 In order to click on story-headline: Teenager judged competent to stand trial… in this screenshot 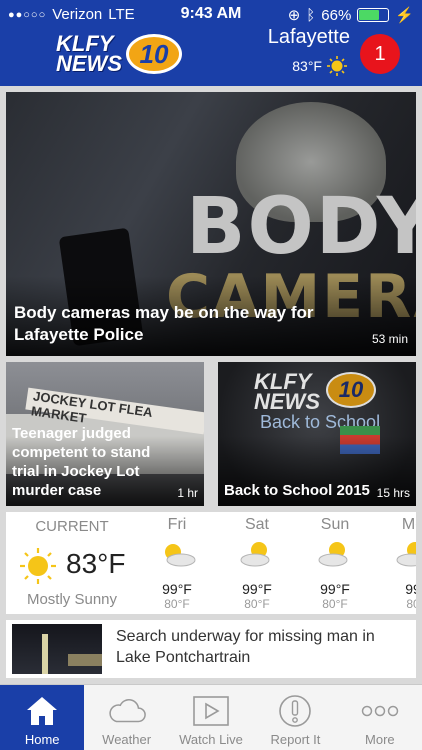, I will do `click(87, 462)`.